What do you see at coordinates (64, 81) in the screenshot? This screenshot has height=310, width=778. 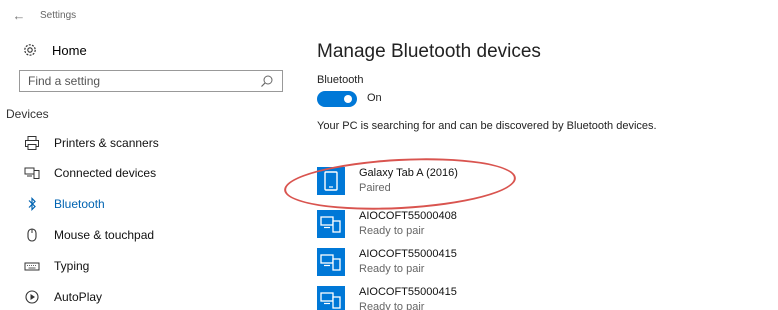 I see `search-placeholder: Find a setting` at bounding box center [64, 81].